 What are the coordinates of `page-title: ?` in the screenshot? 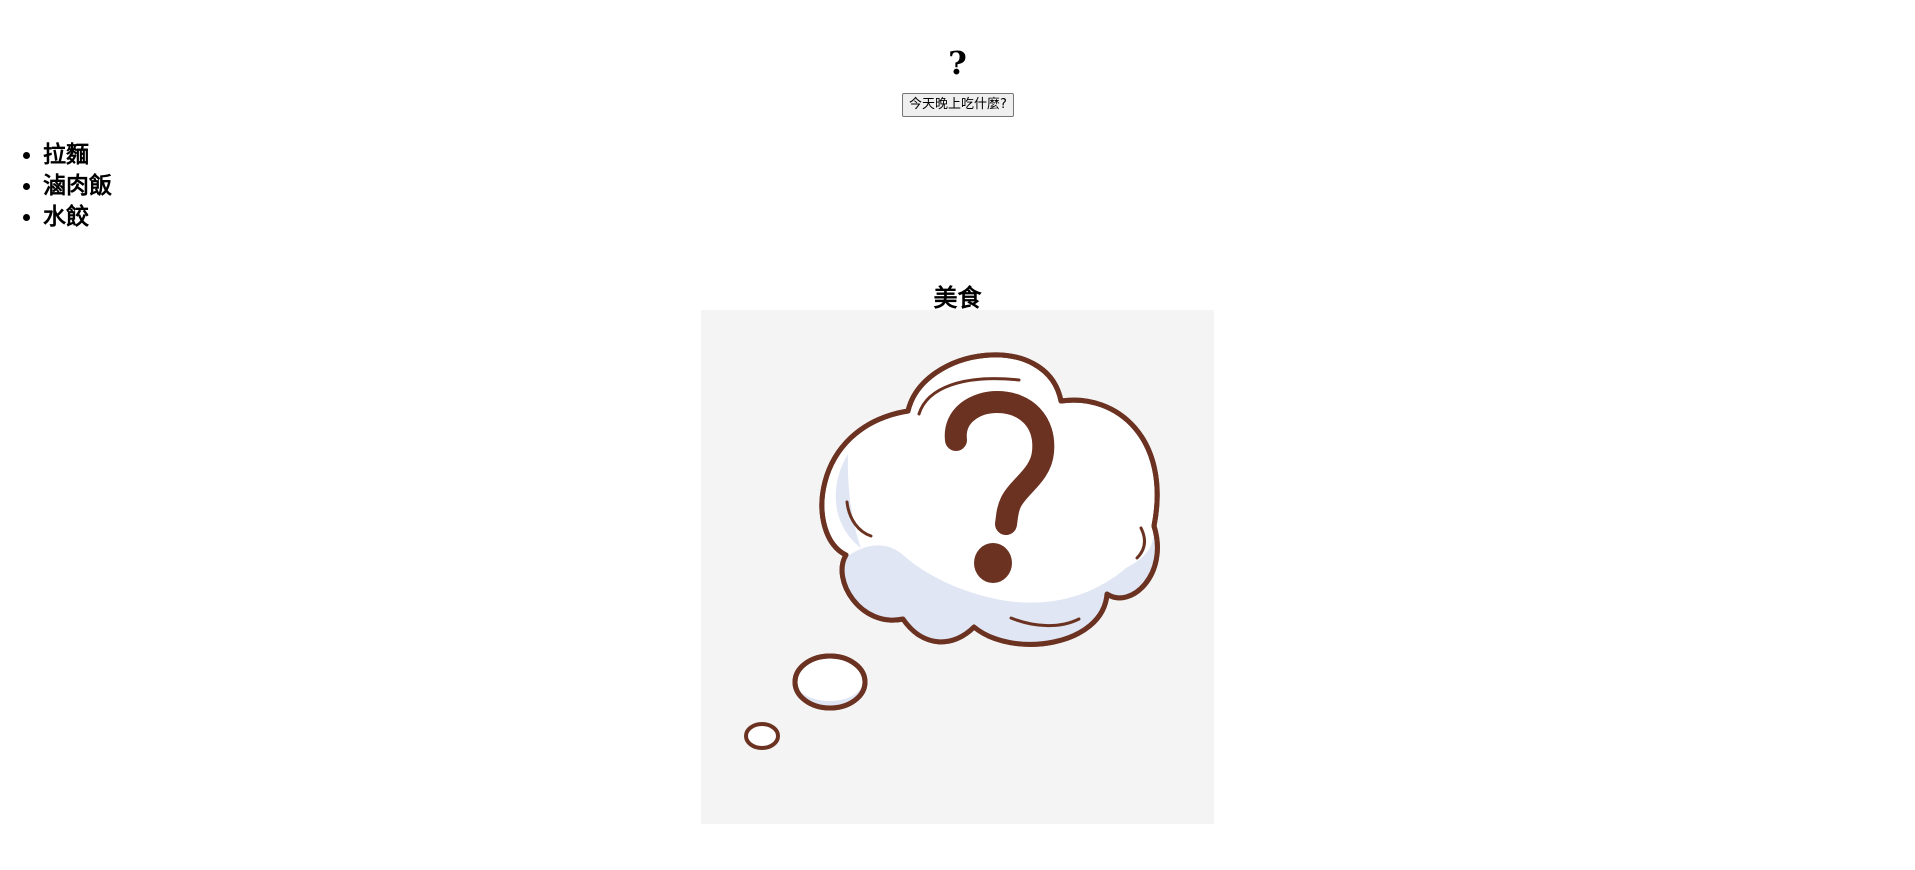 It's located at (957, 63).